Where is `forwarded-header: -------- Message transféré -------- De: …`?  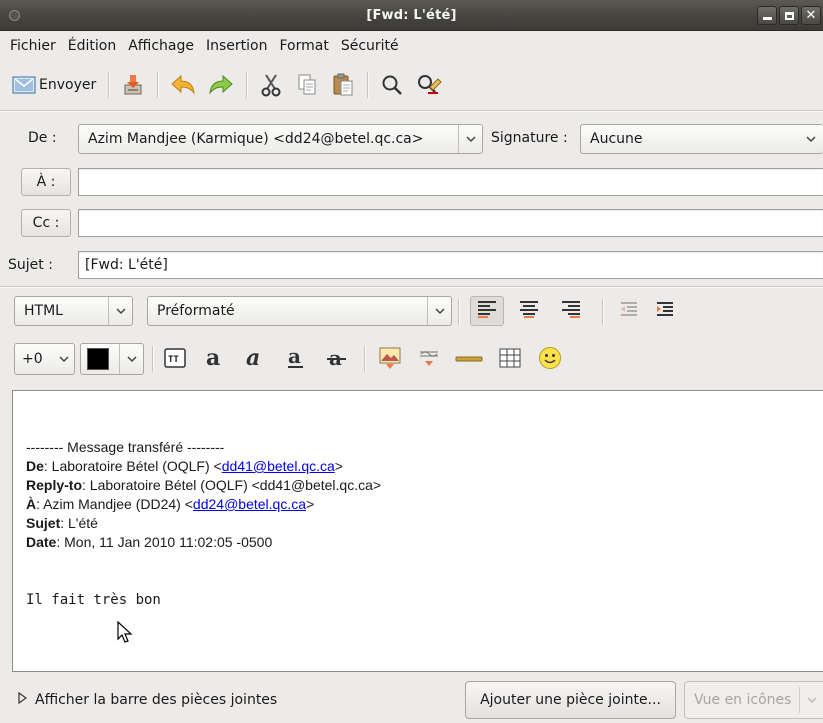
forwarded-header: -------- Message transféré -------- De: … is located at coordinates (203, 495).